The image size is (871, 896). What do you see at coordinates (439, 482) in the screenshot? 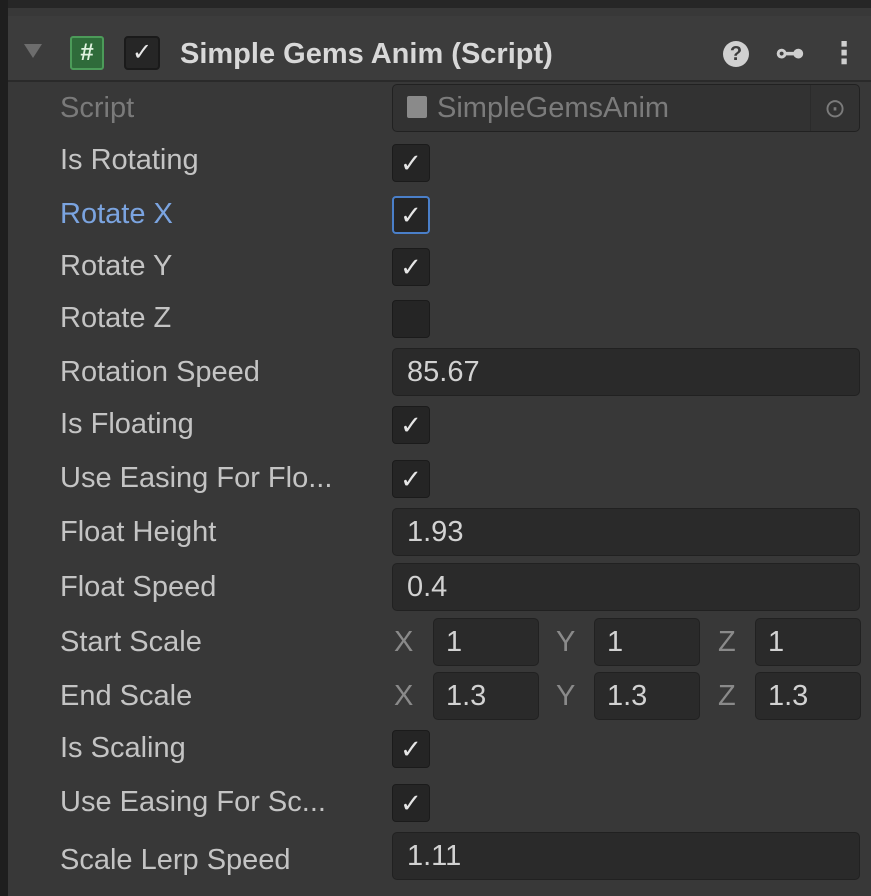
I see `field-row-use-easing-float: Use Easing For Flo... ✓` at bounding box center [439, 482].